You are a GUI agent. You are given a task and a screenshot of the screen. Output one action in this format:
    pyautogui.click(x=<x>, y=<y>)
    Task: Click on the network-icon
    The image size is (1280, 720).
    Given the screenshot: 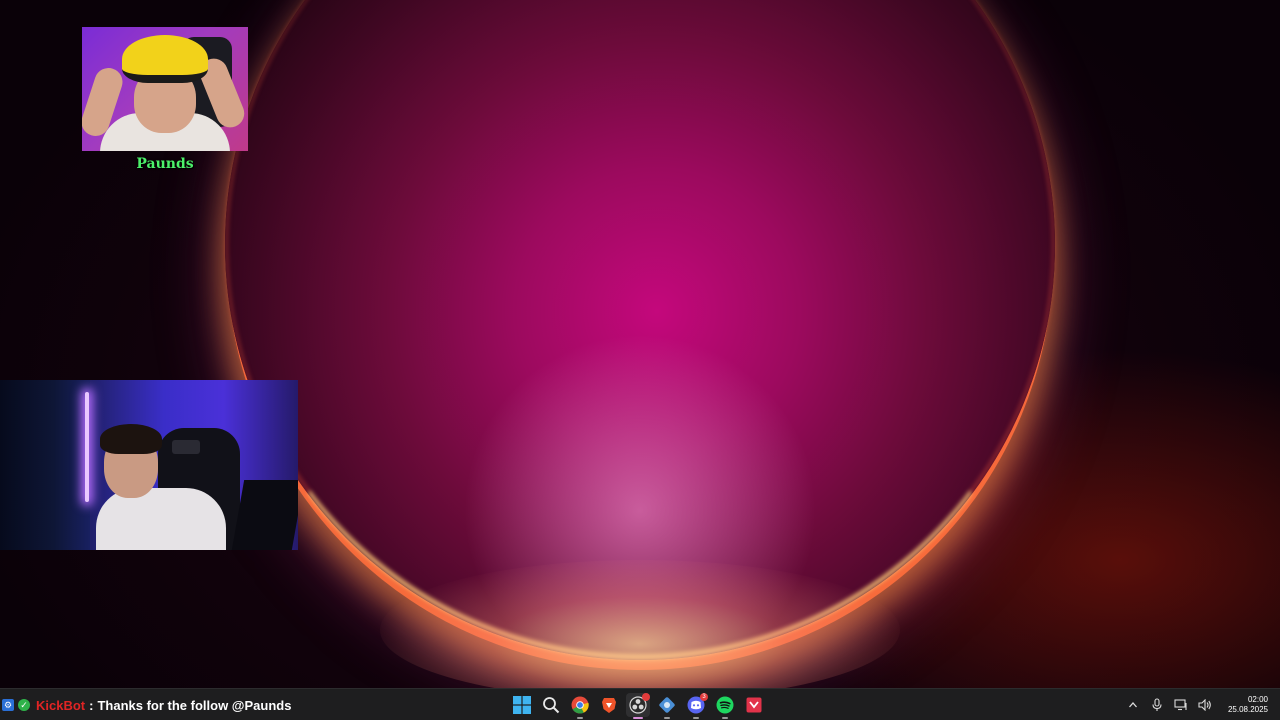 What is the action you would take?
    pyautogui.click(x=1180, y=705)
    